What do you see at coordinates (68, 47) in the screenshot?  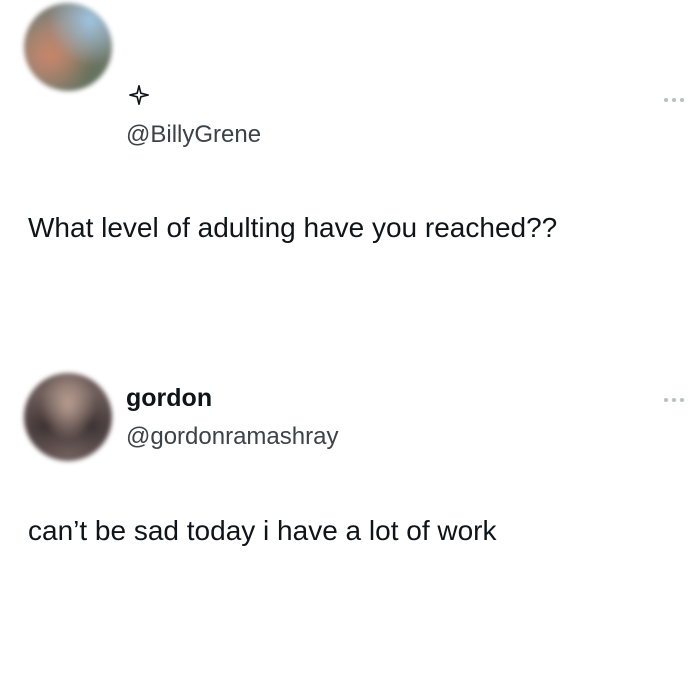 I see `avatar-billygrene` at bounding box center [68, 47].